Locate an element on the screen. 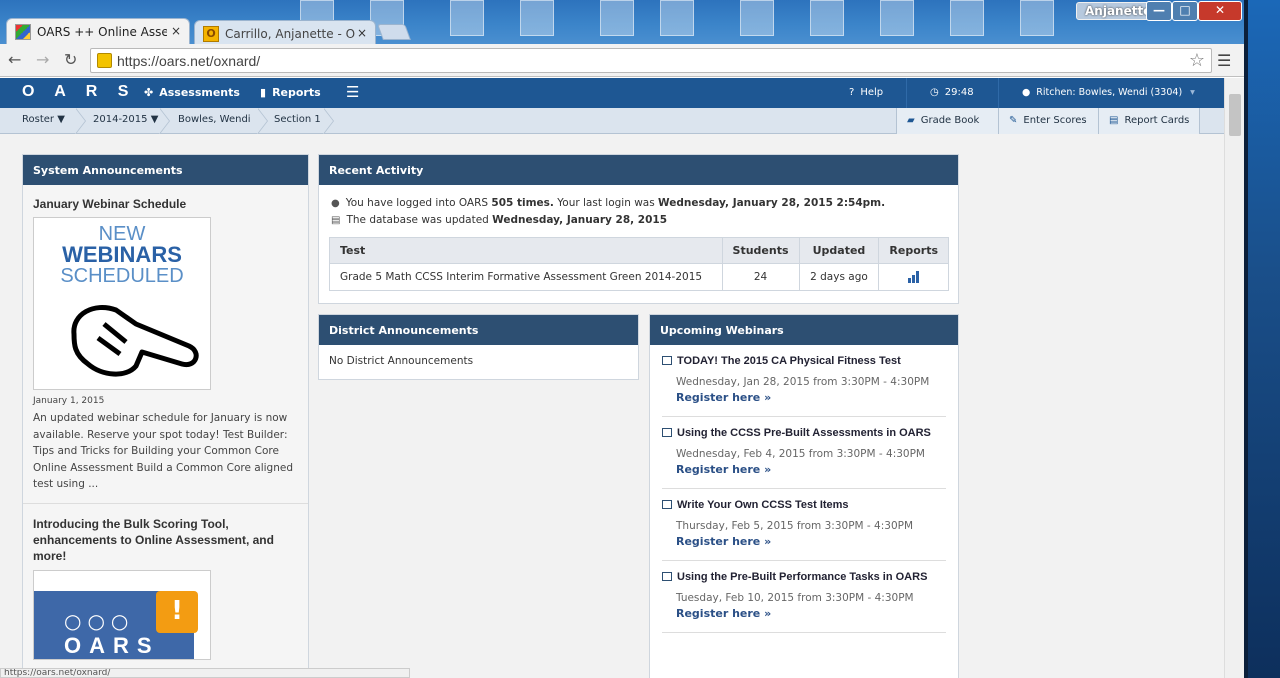 The height and width of the screenshot is (678, 1280). star-icon: ☆ is located at coordinates (1197, 60).